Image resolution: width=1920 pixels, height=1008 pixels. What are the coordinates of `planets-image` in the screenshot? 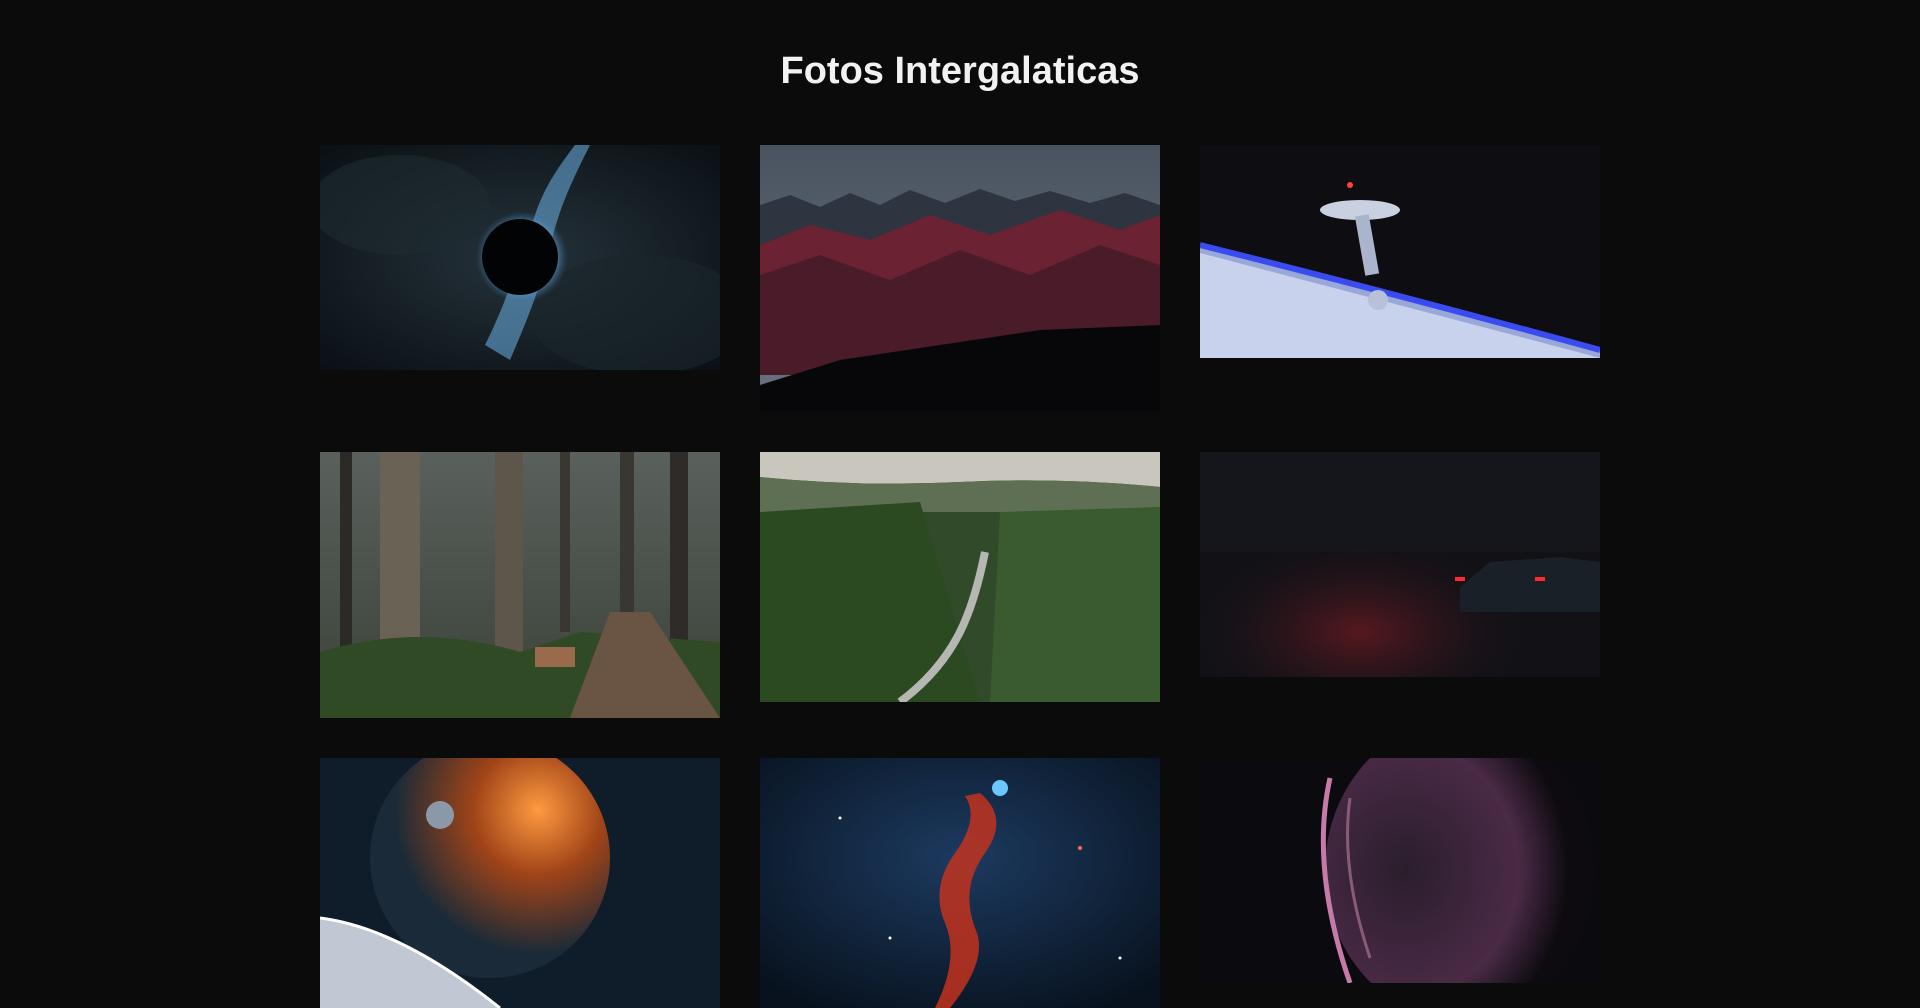 It's located at (520, 883).